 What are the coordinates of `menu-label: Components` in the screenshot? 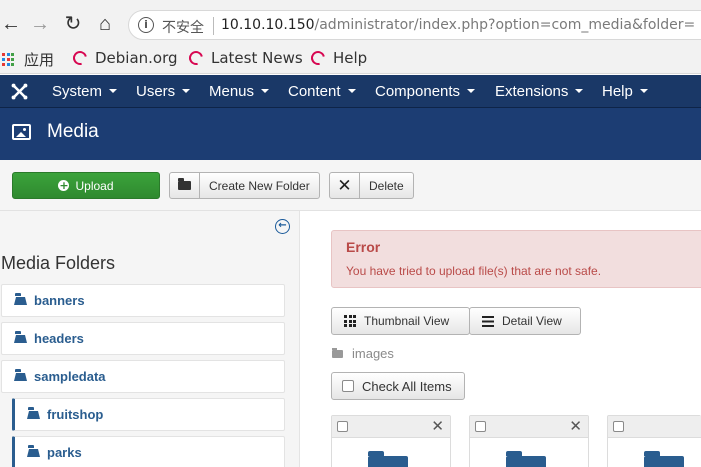 It's located at (418, 91).